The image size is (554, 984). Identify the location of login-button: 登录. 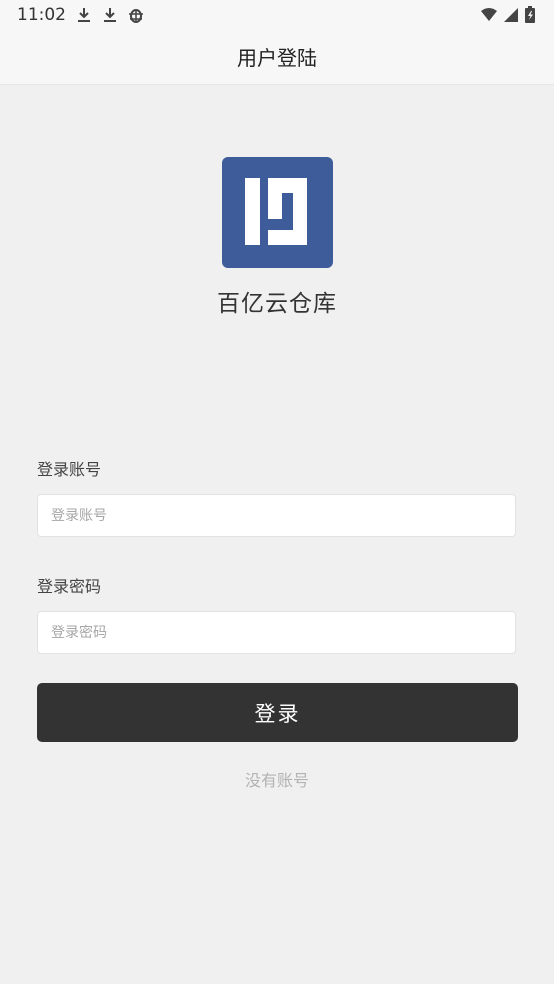
(277, 712).